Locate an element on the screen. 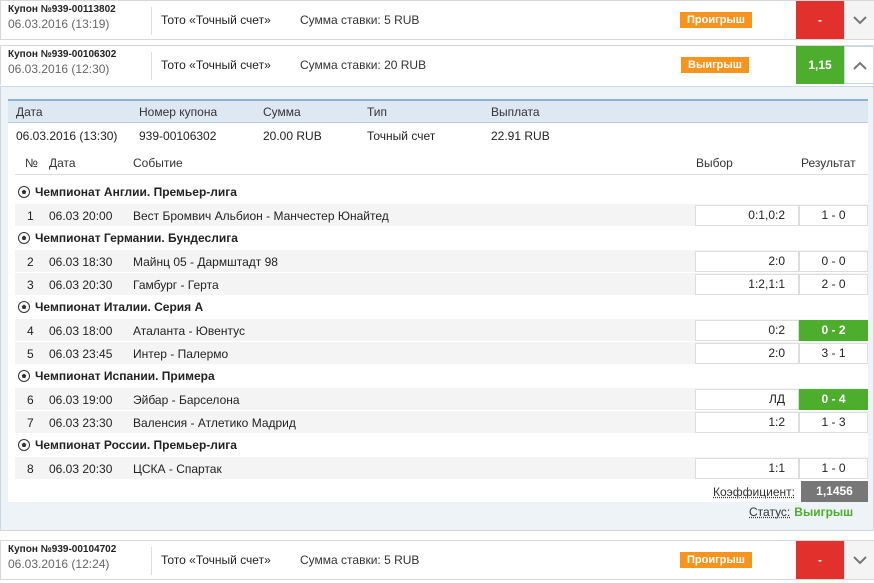  event-pick: 1:2,1:1 is located at coordinates (747, 284).